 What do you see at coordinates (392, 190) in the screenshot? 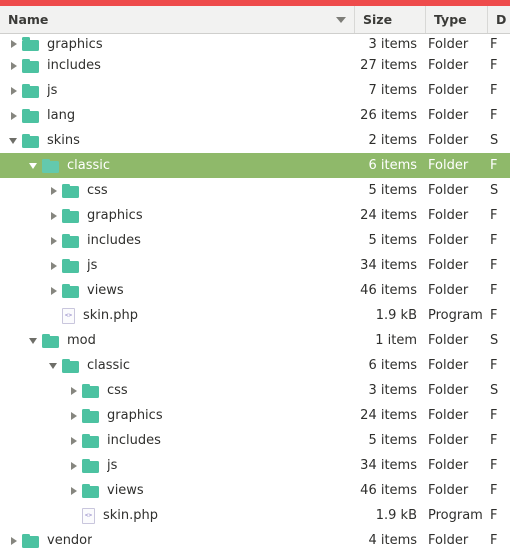
I see `file-row-size: 5 items` at bounding box center [392, 190].